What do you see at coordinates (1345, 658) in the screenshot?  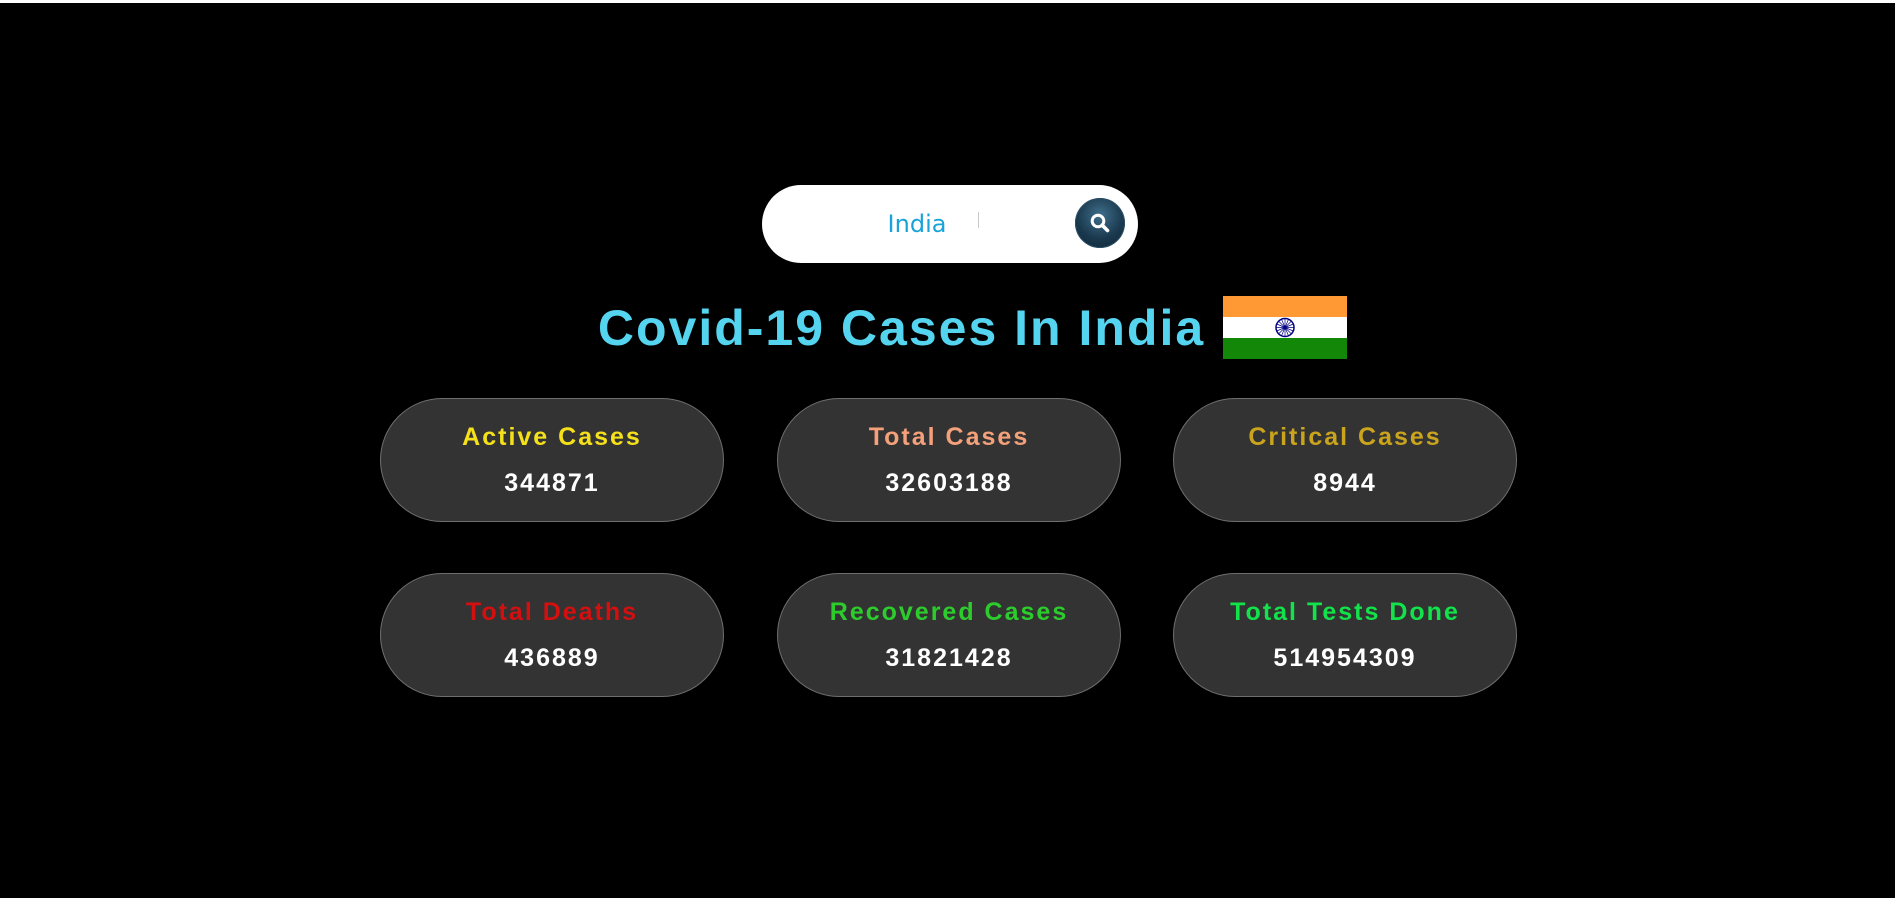 I see `total-tests-value: 514954309` at bounding box center [1345, 658].